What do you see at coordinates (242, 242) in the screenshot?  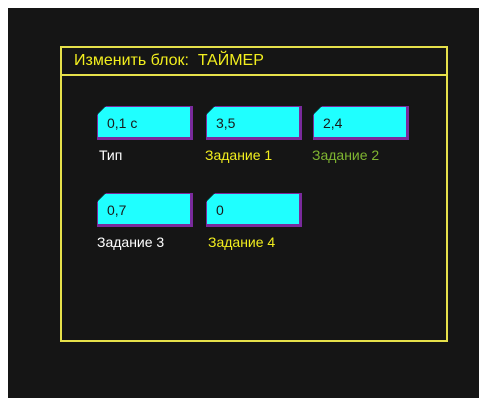 I see `setpoint-4-label: Задание 4` at bounding box center [242, 242].